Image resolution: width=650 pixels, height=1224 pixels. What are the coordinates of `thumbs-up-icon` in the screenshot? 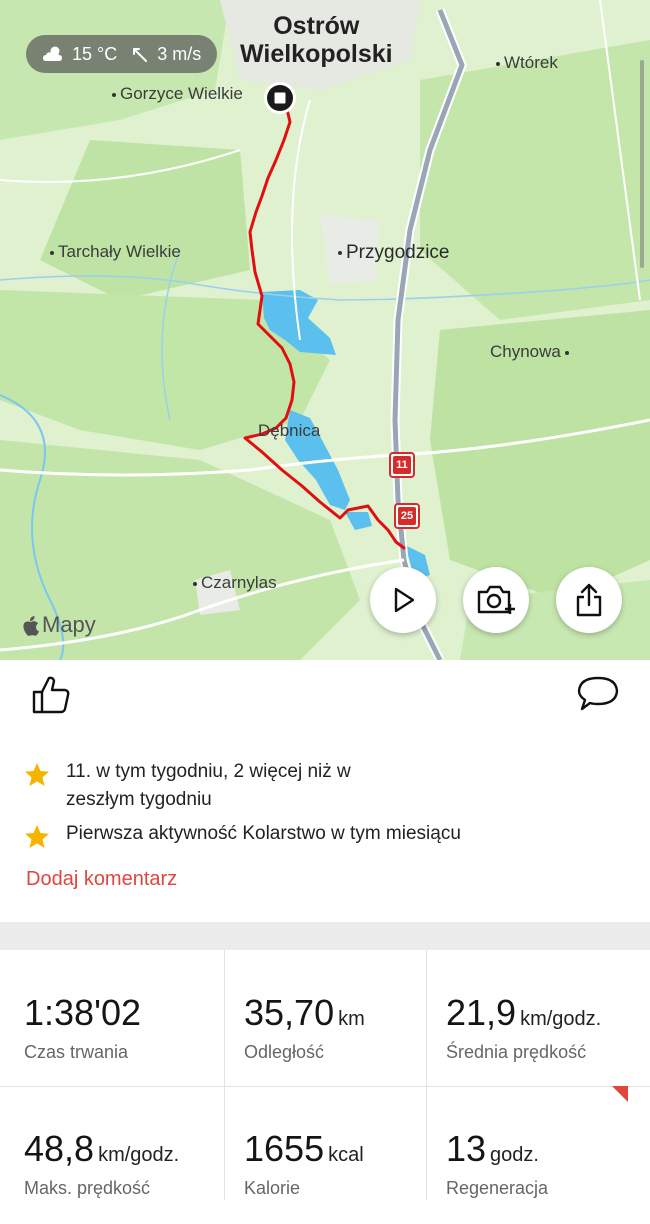 It's located at (51, 695).